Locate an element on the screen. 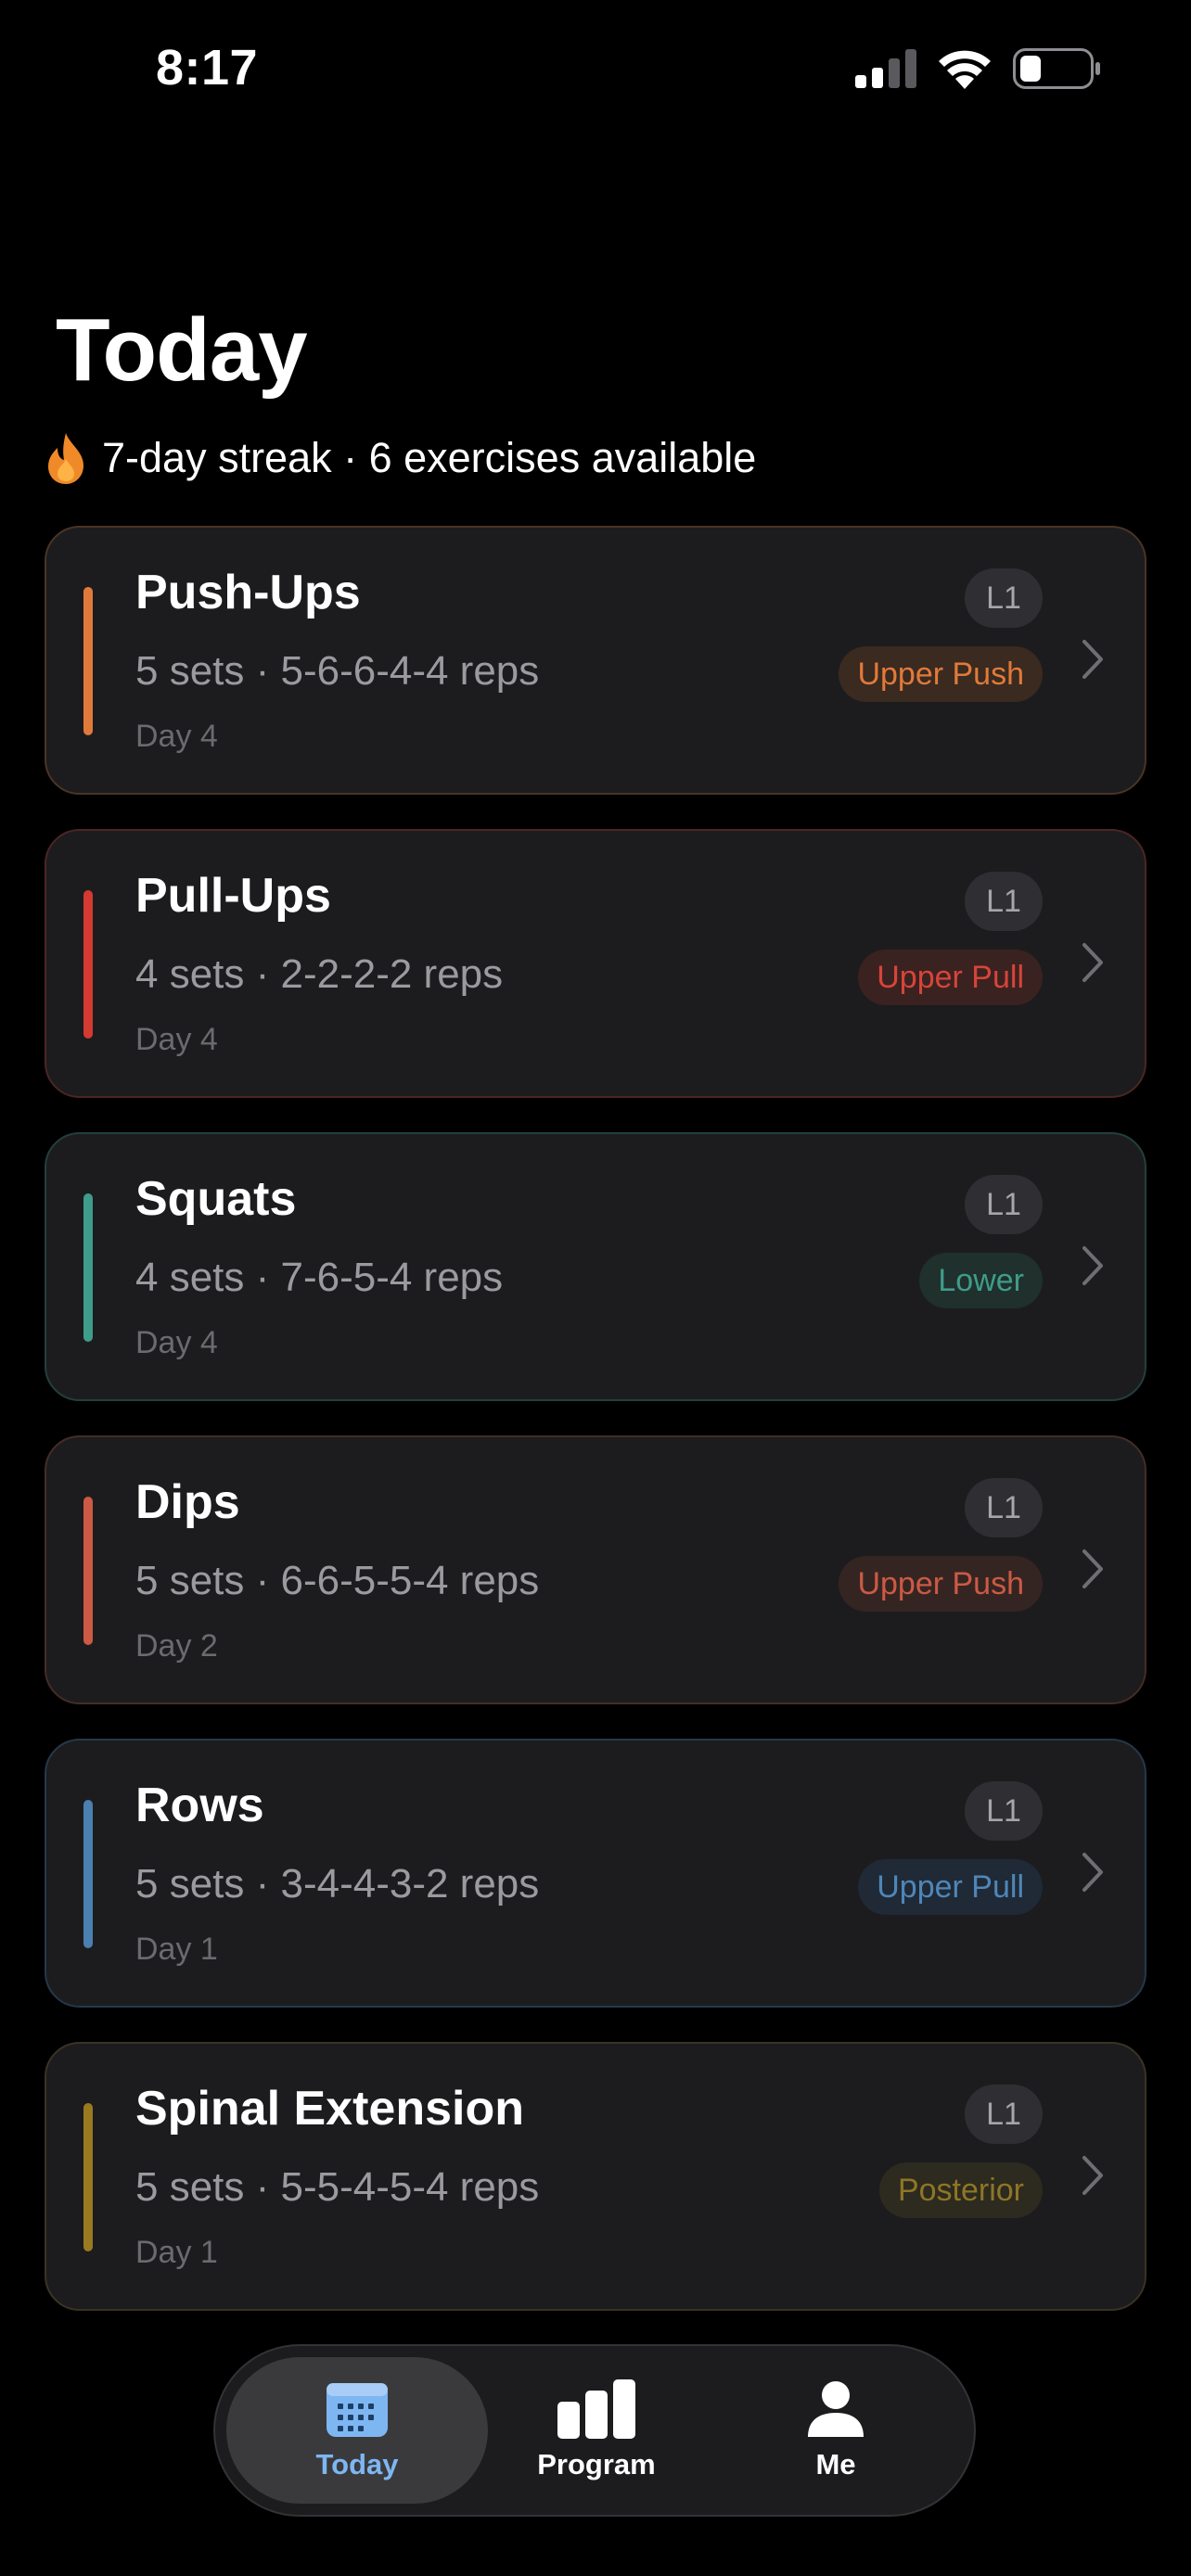 Image resolution: width=1191 pixels, height=2576 pixels. tab-me: Me is located at coordinates (836, 2431).